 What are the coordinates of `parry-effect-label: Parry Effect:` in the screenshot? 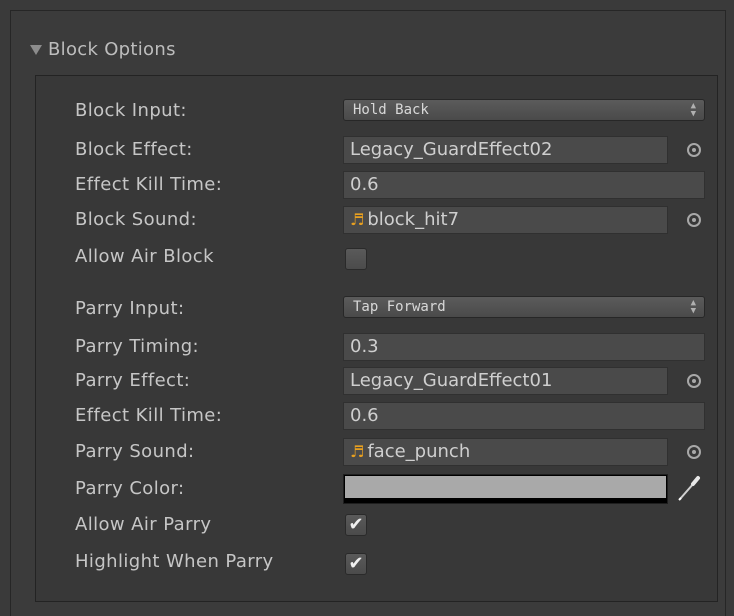 It's located at (133, 380).